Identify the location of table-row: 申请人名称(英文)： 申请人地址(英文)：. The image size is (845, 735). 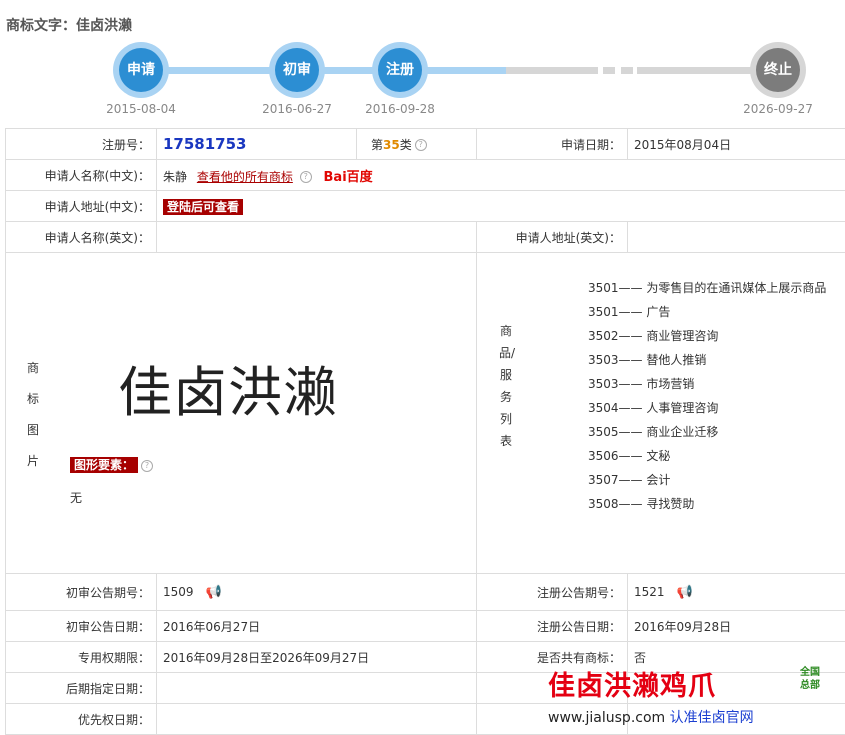
(425, 237).